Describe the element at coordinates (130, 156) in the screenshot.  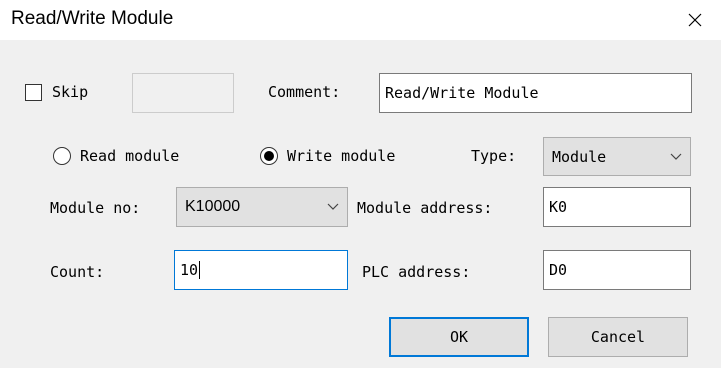
I see `read-module-label: Read module` at that location.